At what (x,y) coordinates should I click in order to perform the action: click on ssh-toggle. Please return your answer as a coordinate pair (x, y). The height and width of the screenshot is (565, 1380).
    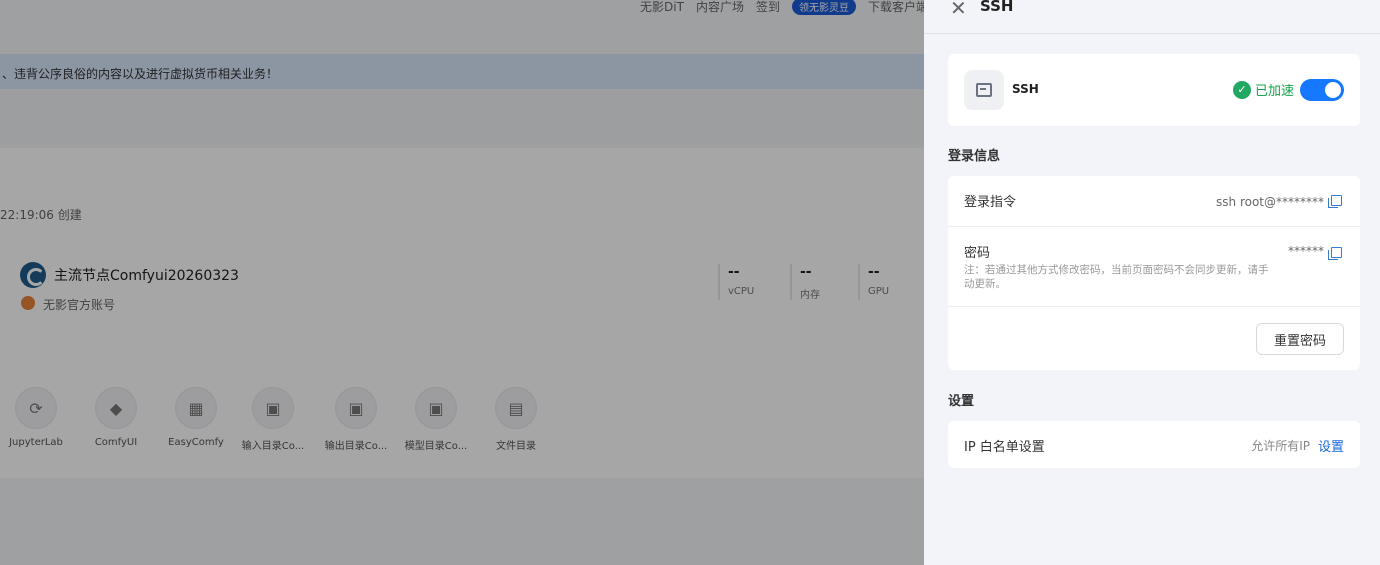
    Looking at the image, I should click on (1322, 90).